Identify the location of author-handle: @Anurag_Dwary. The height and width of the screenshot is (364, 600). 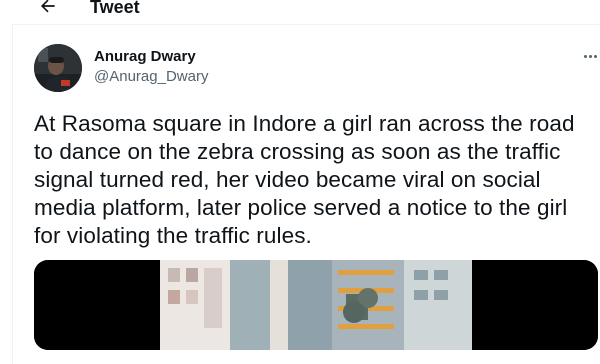
(151, 77).